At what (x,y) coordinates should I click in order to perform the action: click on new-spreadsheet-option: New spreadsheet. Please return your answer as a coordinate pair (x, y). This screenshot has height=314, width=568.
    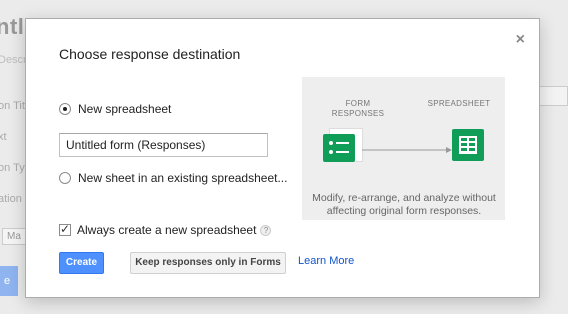
    Looking at the image, I should click on (115, 109).